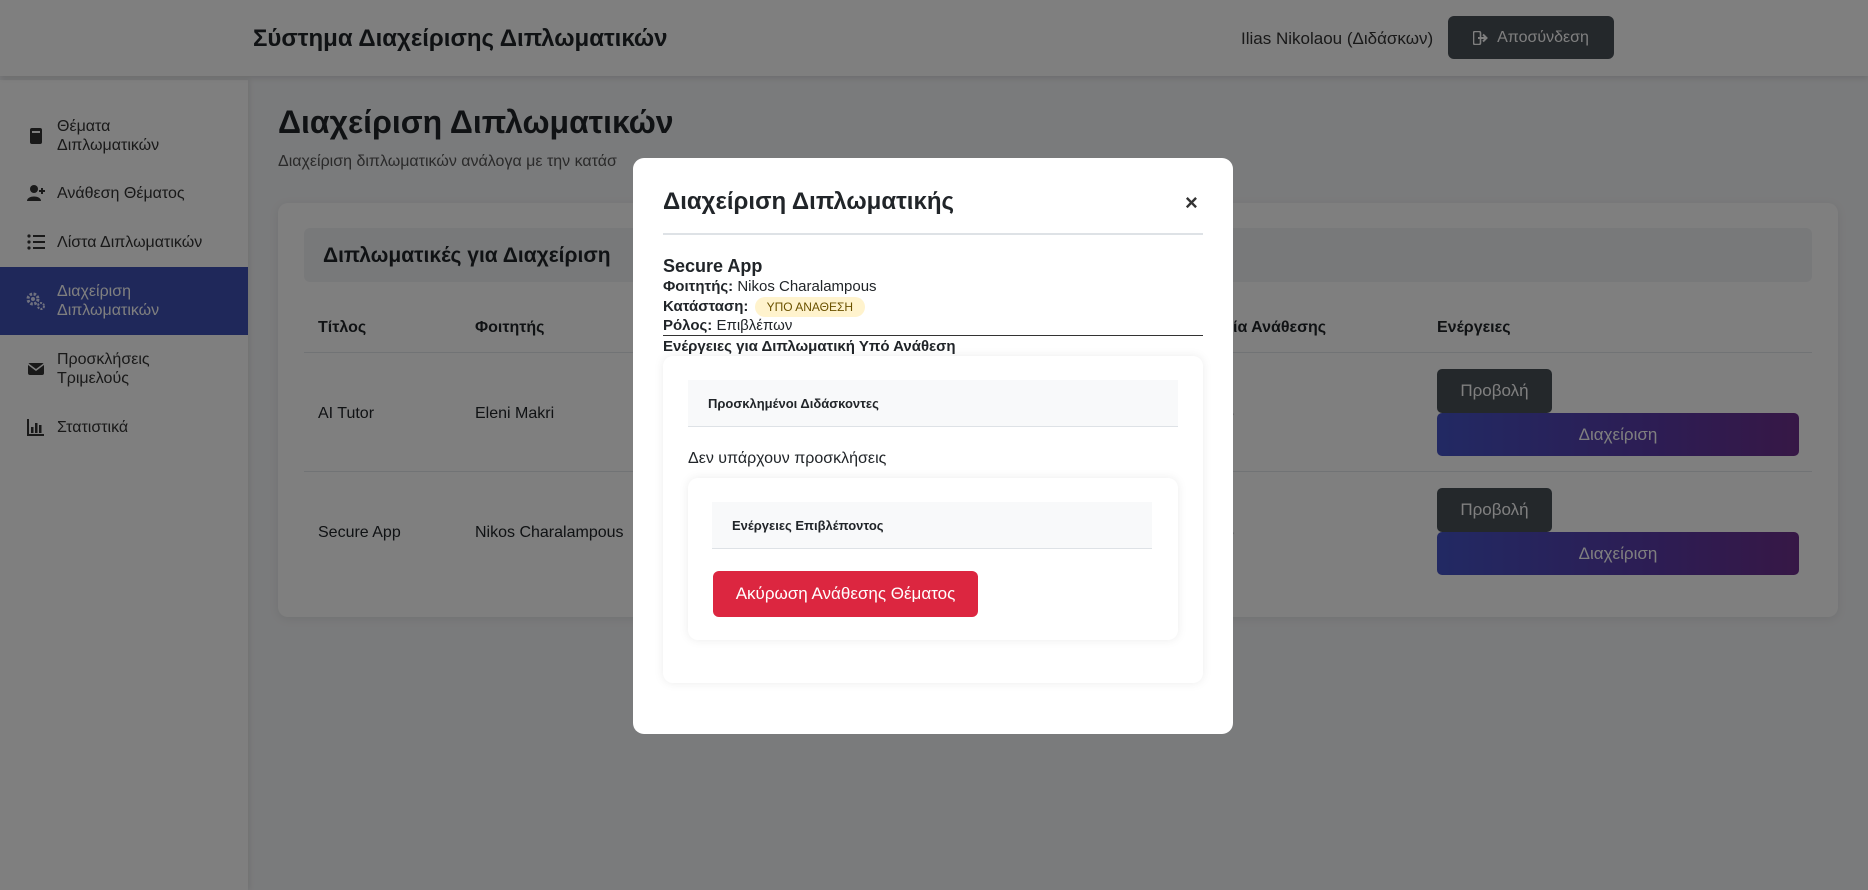 This screenshot has height=890, width=1868. Describe the element at coordinates (808, 525) in the screenshot. I see `supervisor-heading: Ενέργειες Επιβλέποντος` at that location.